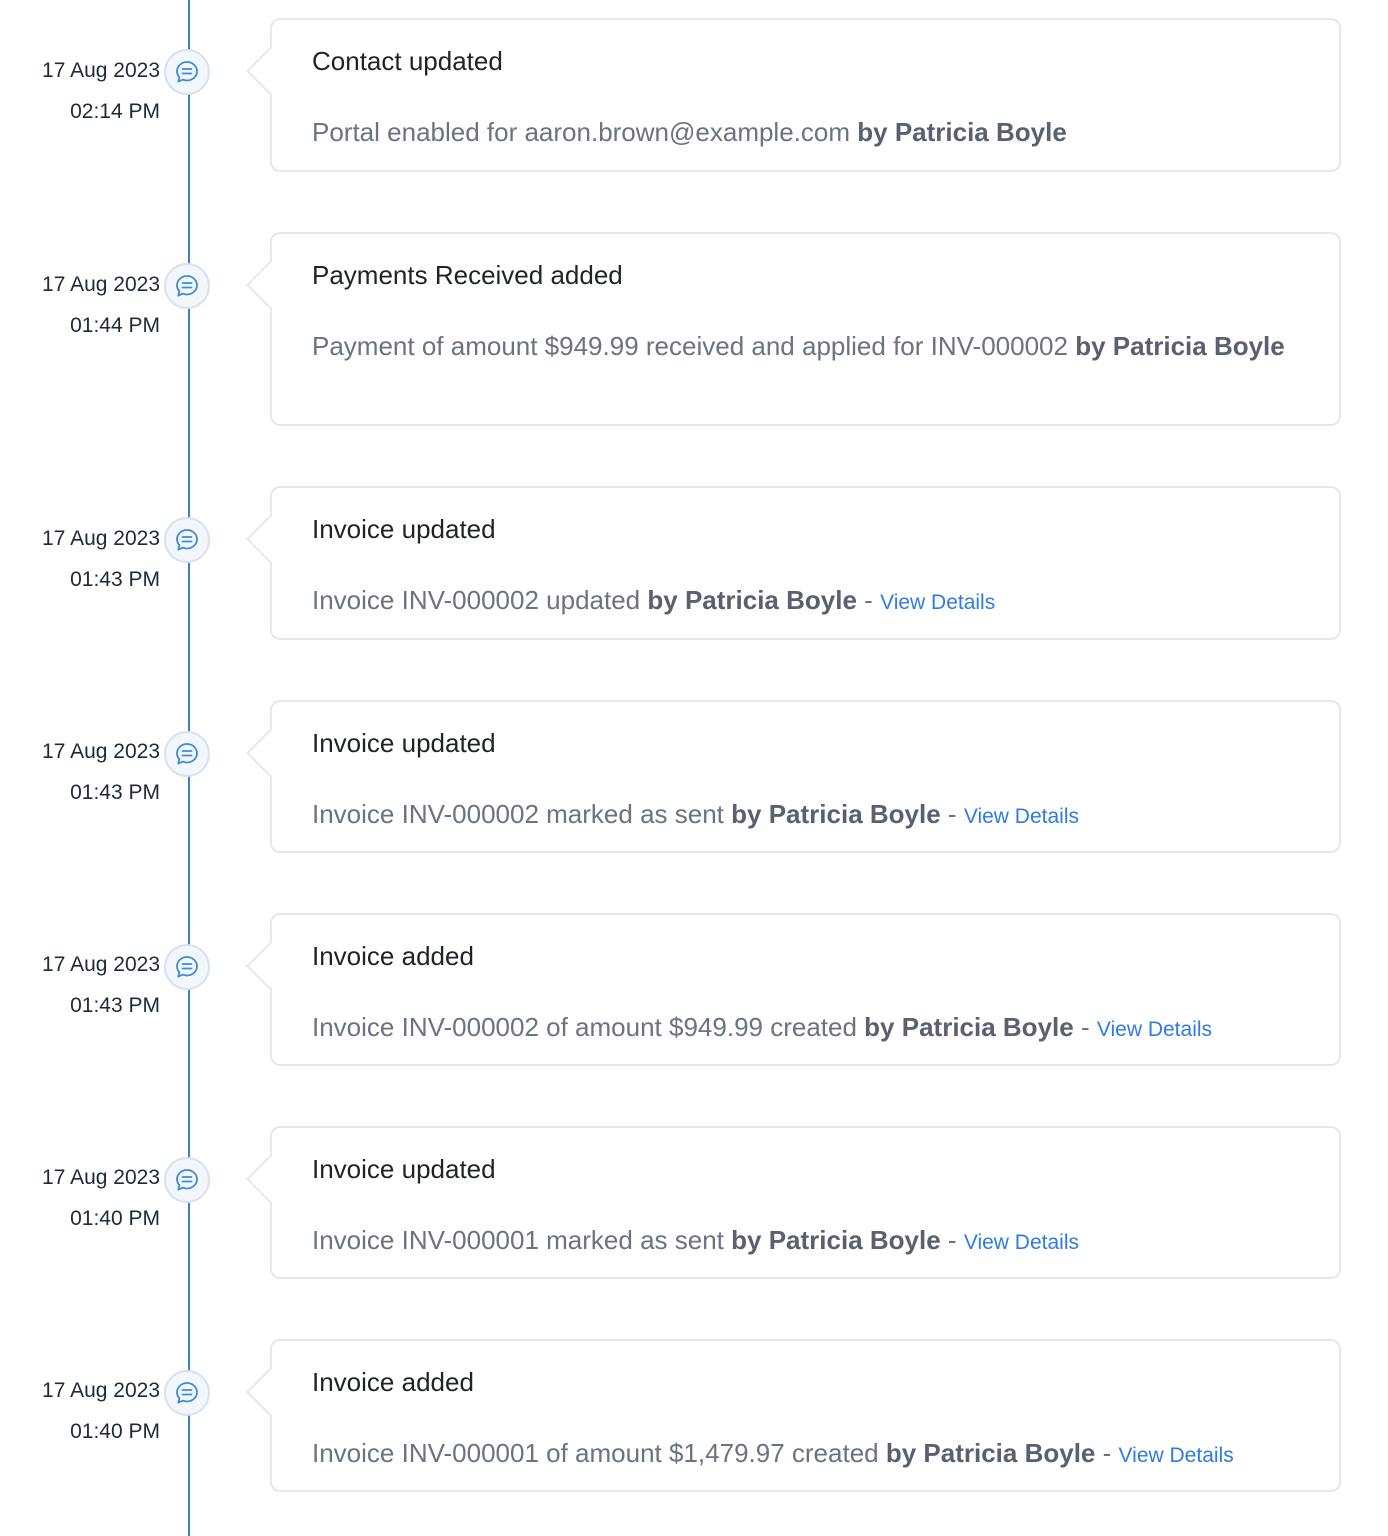 The height and width of the screenshot is (1536, 1388). Describe the element at coordinates (476, 600) in the screenshot. I see `activity-text: Invoice INV-000002 updated` at that location.